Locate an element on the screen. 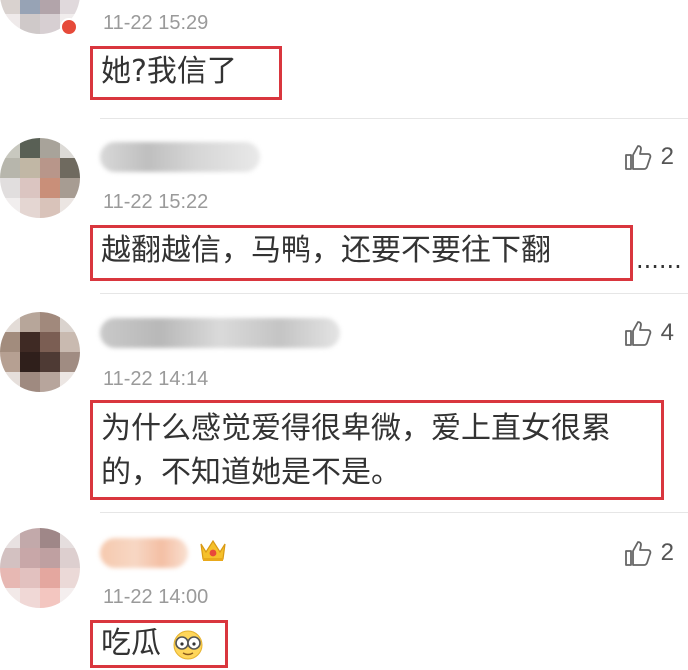 The width and height of the screenshot is (688, 670). comment-time: 11-22 14:14 is located at coordinates (156, 379).